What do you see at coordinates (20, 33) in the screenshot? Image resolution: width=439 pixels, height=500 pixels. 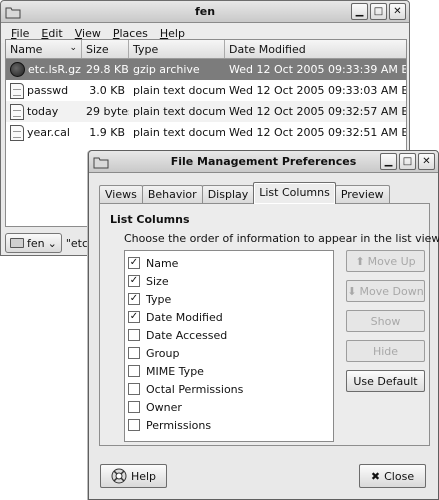 I see `menu-file: File` at bounding box center [20, 33].